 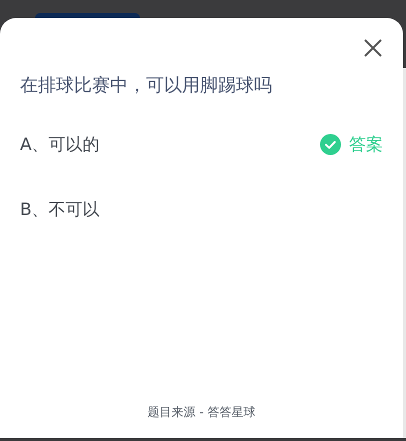 What do you see at coordinates (202, 412) in the screenshot?
I see `source-text: 题目来源 - 答答星球` at bounding box center [202, 412].